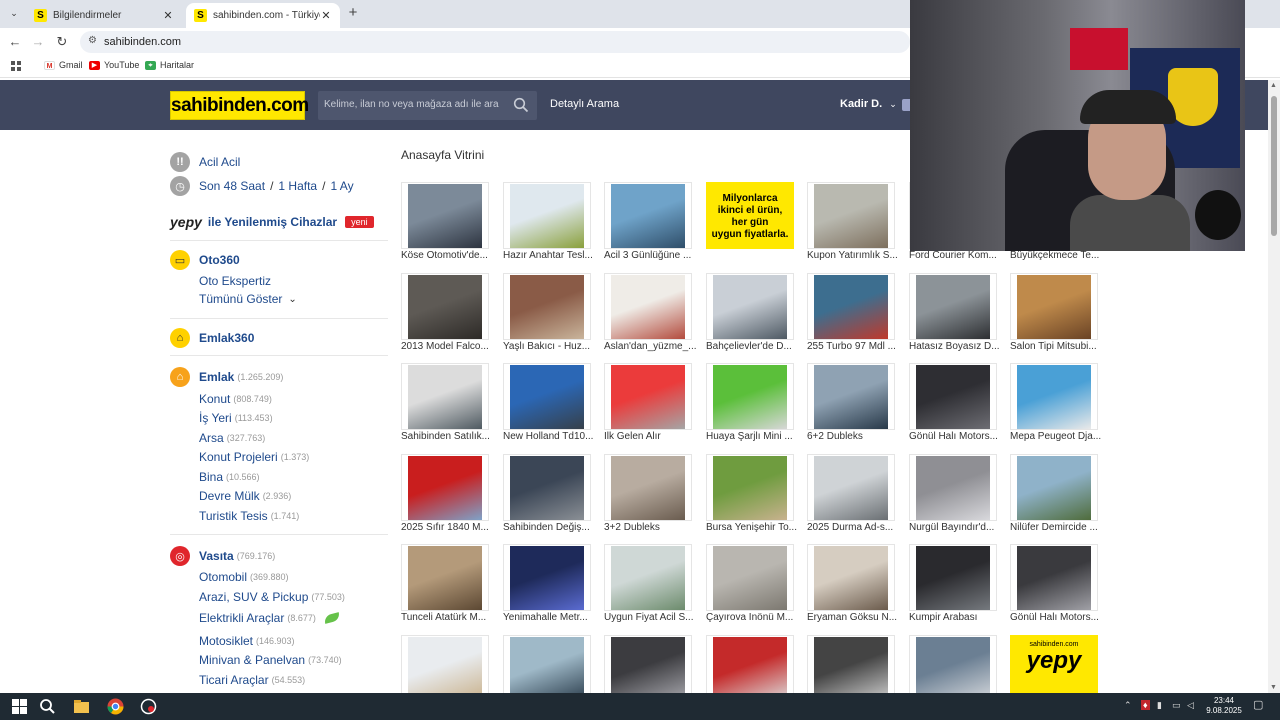  What do you see at coordinates (341, 186) in the screenshot?
I see `recent-1month-link: 1 Ay` at bounding box center [341, 186].